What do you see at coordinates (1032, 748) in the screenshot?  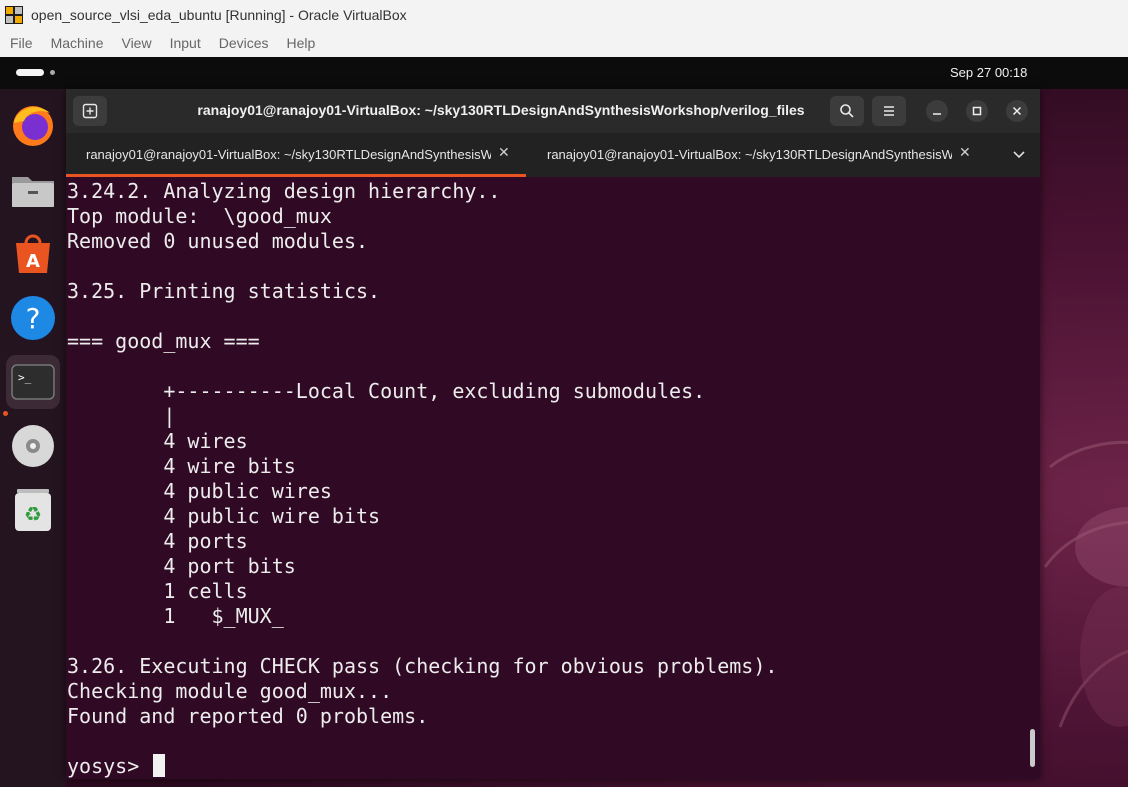 I see `scrollbar-thumb` at bounding box center [1032, 748].